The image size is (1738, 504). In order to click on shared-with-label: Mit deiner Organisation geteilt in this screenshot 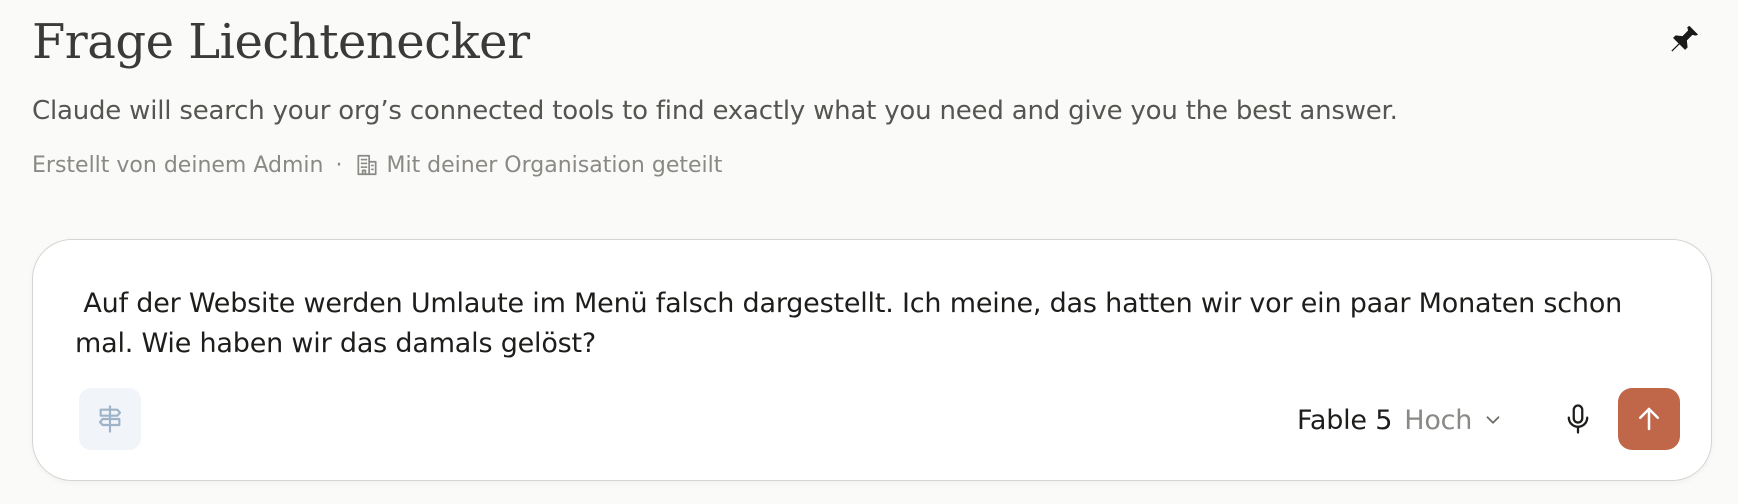, I will do `click(554, 165)`.